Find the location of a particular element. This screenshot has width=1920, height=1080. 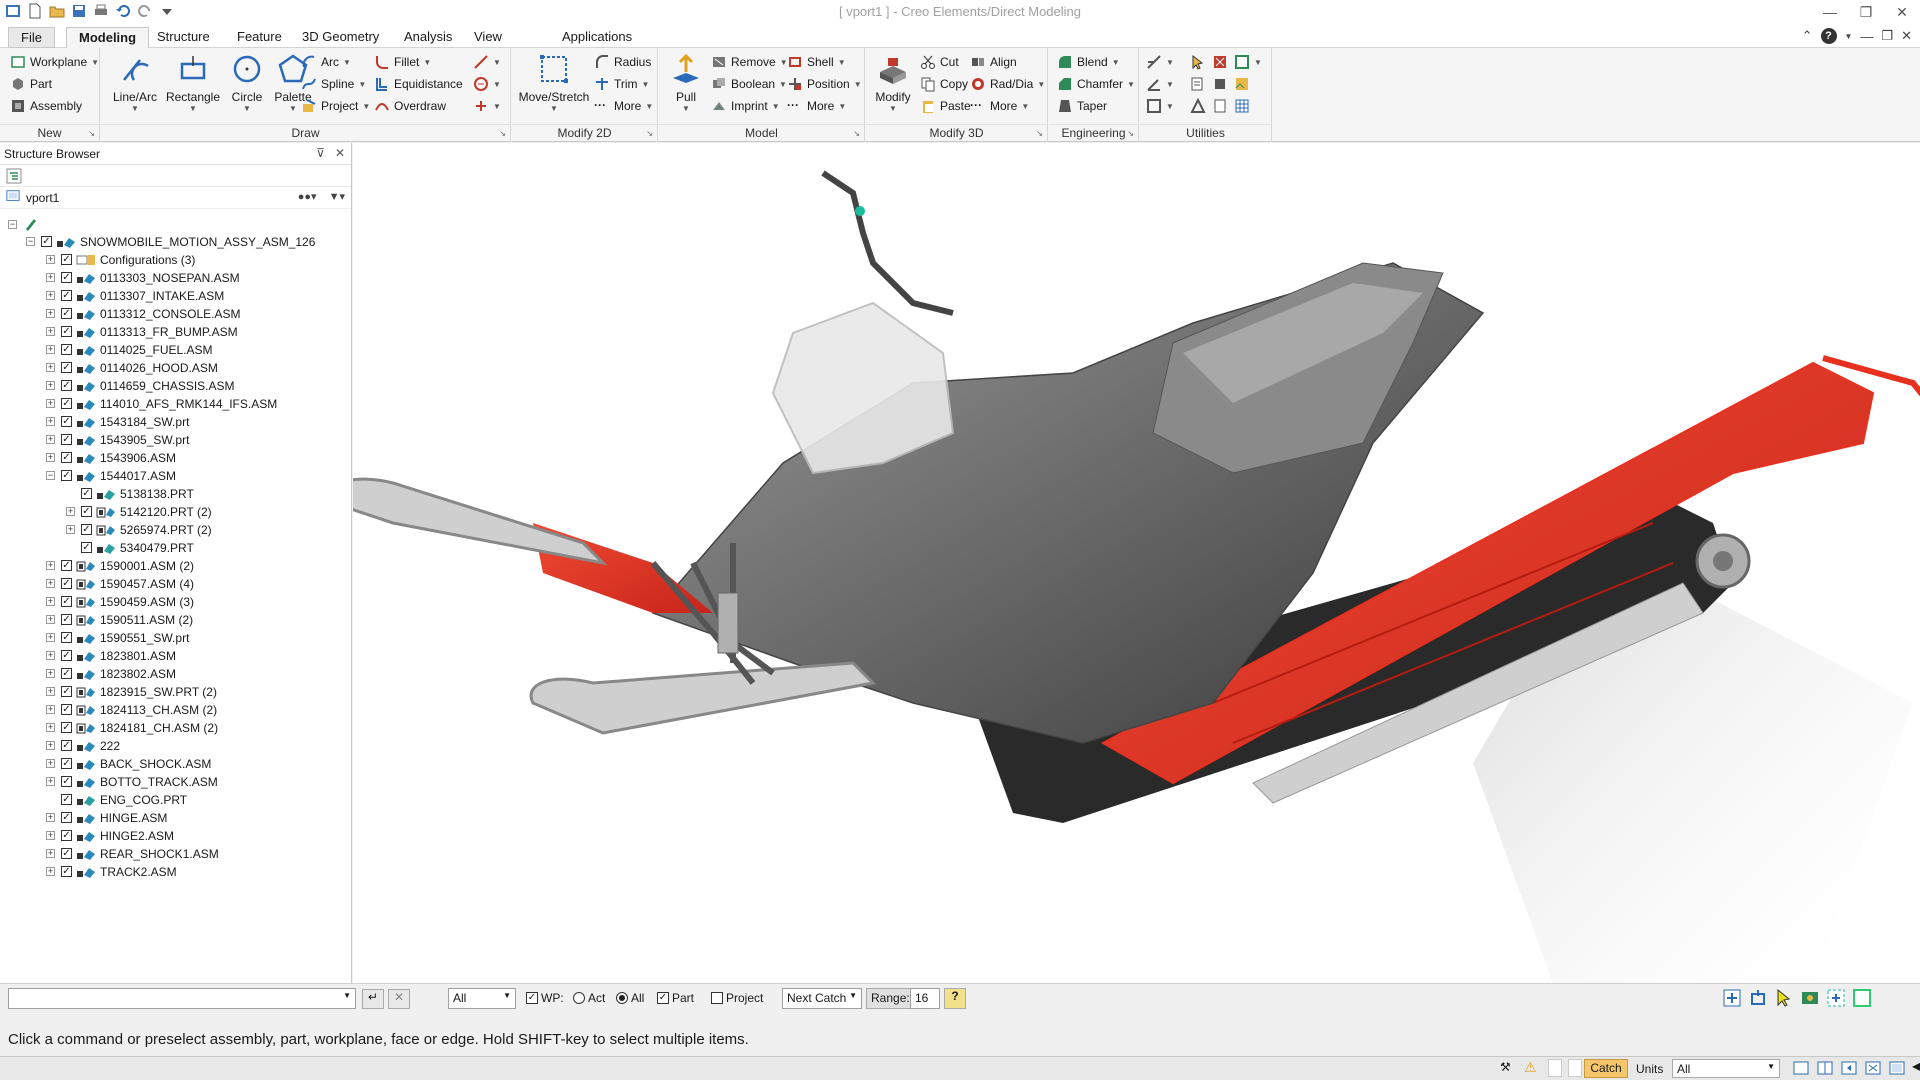

all-radio: All is located at coordinates (630, 998).